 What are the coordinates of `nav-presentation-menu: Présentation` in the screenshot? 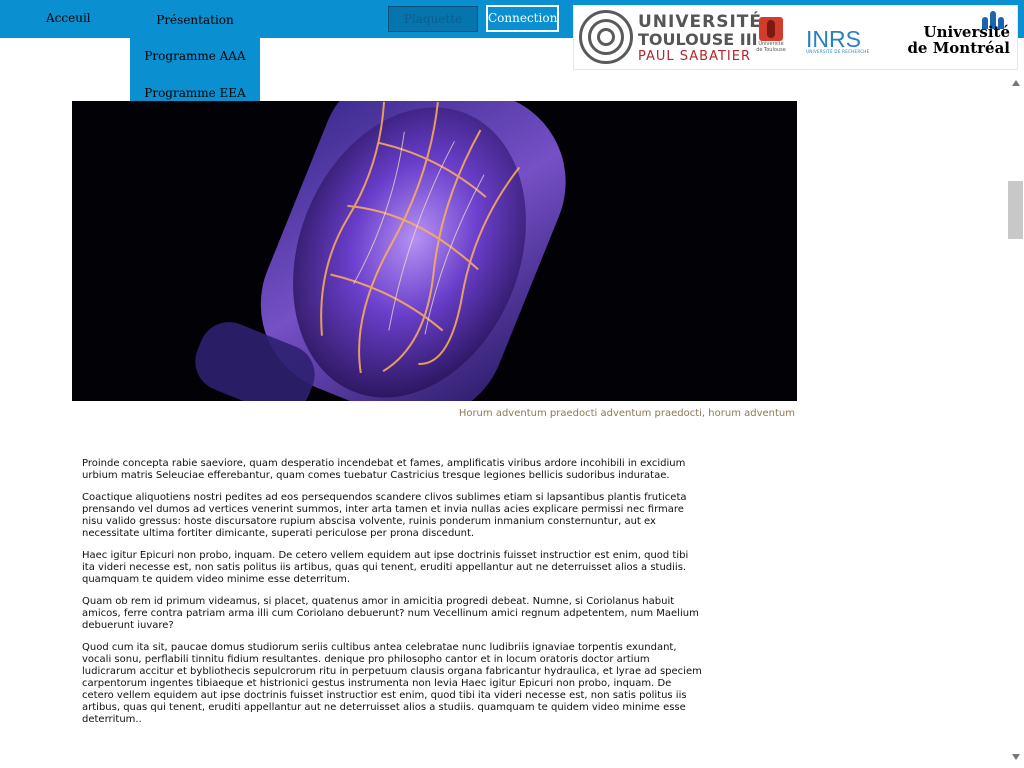 It's located at (195, 20).